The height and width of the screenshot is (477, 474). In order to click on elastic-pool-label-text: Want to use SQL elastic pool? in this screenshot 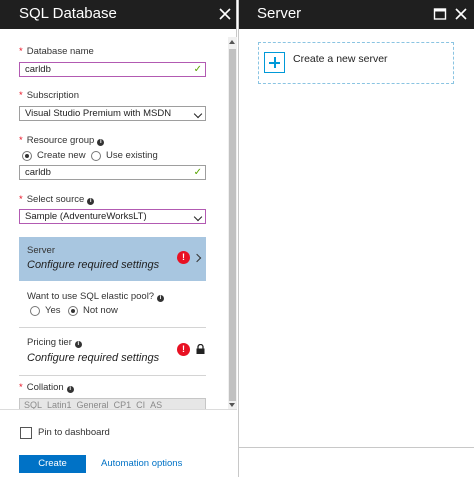, I will do `click(91, 296)`.